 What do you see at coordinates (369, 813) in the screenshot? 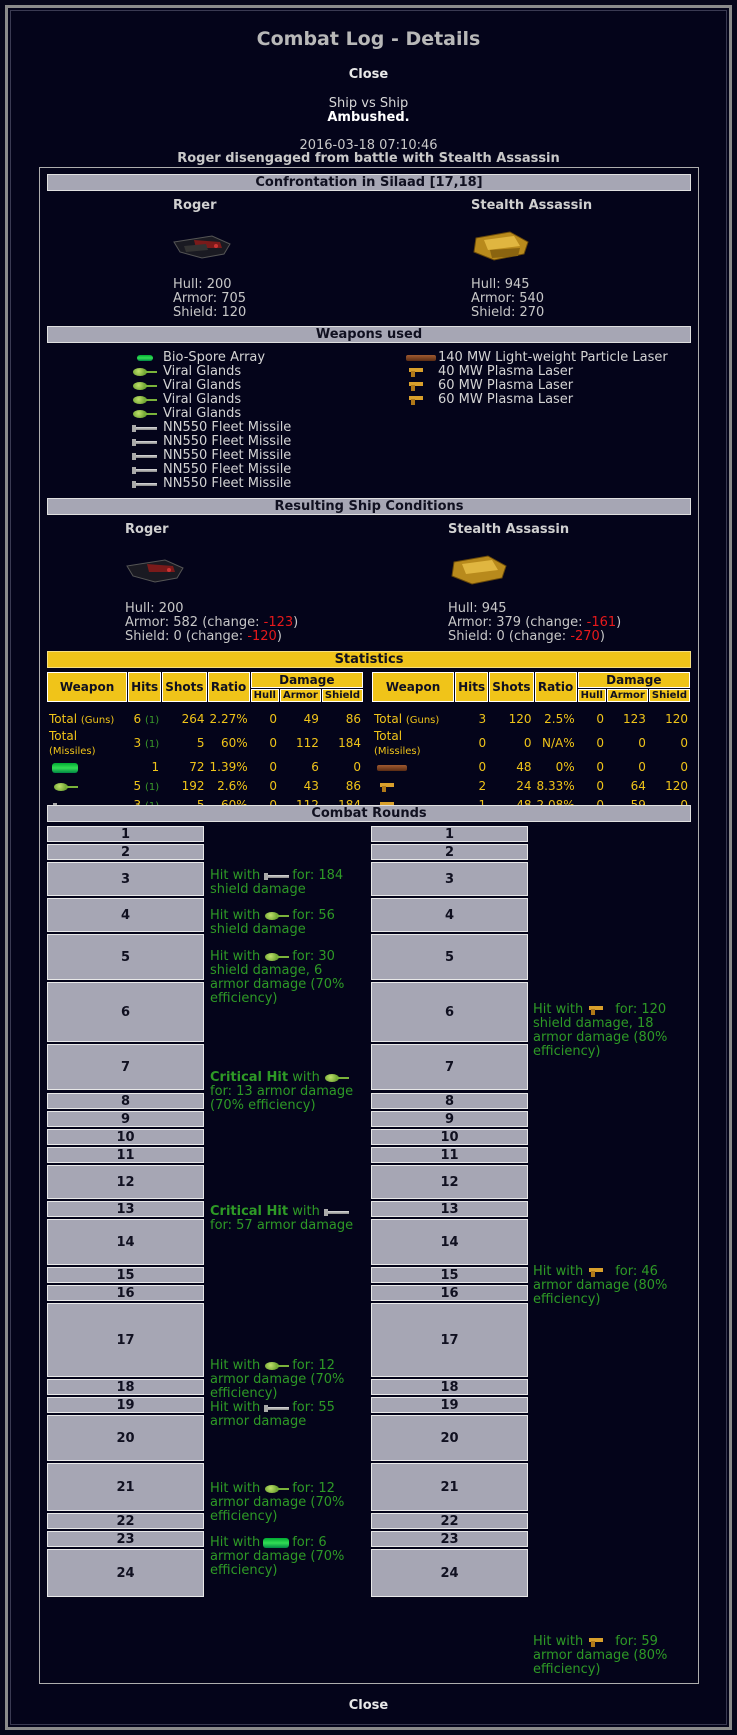
I see `combat-rounds-header: Combat Rounds` at bounding box center [369, 813].